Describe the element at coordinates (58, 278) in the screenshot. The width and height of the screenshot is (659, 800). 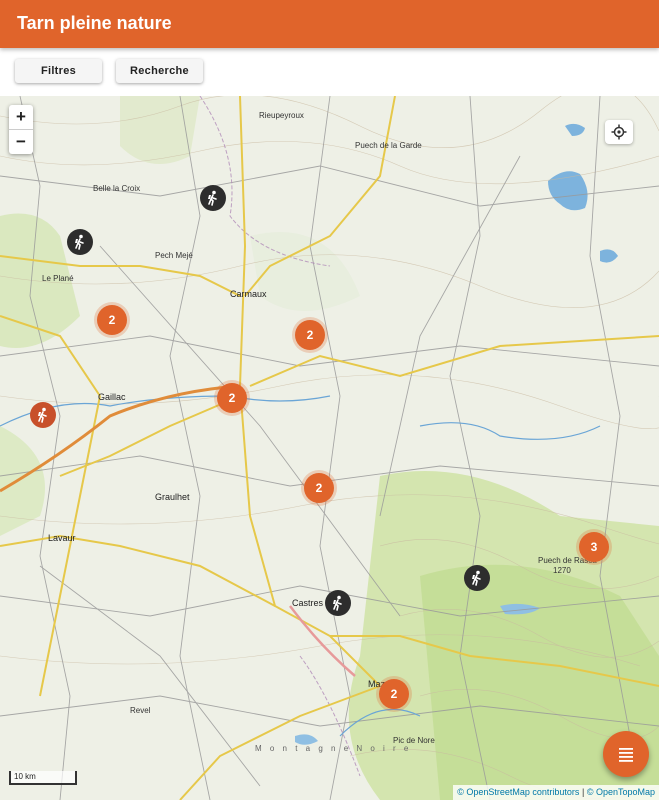
I see `place-label: Le Plané` at that location.